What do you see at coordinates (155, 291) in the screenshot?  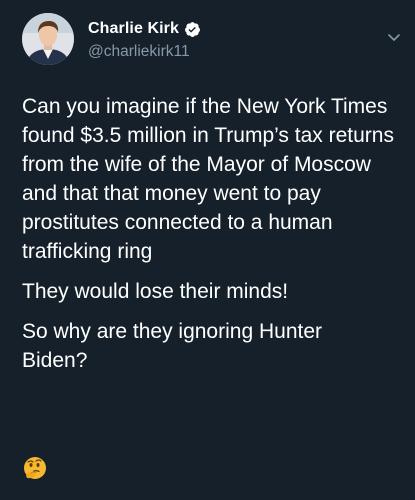 I see `tweet-paragraph: They would lose their minds!` at bounding box center [155, 291].